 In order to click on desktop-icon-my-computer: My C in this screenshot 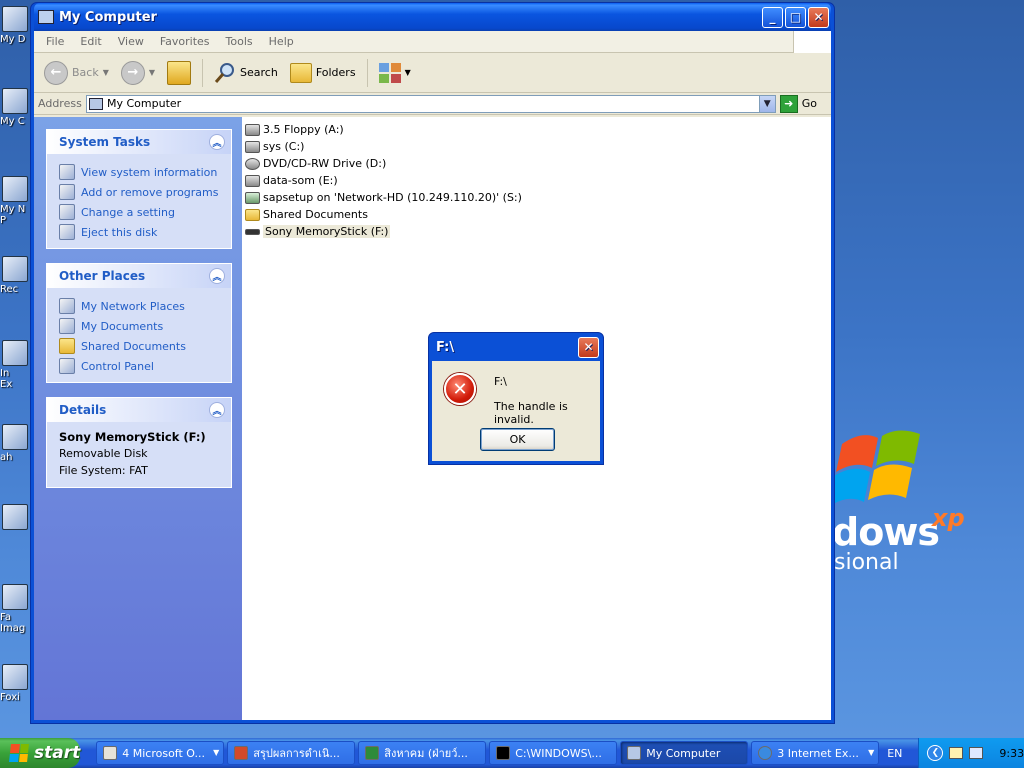, I will do `click(15, 119)`.